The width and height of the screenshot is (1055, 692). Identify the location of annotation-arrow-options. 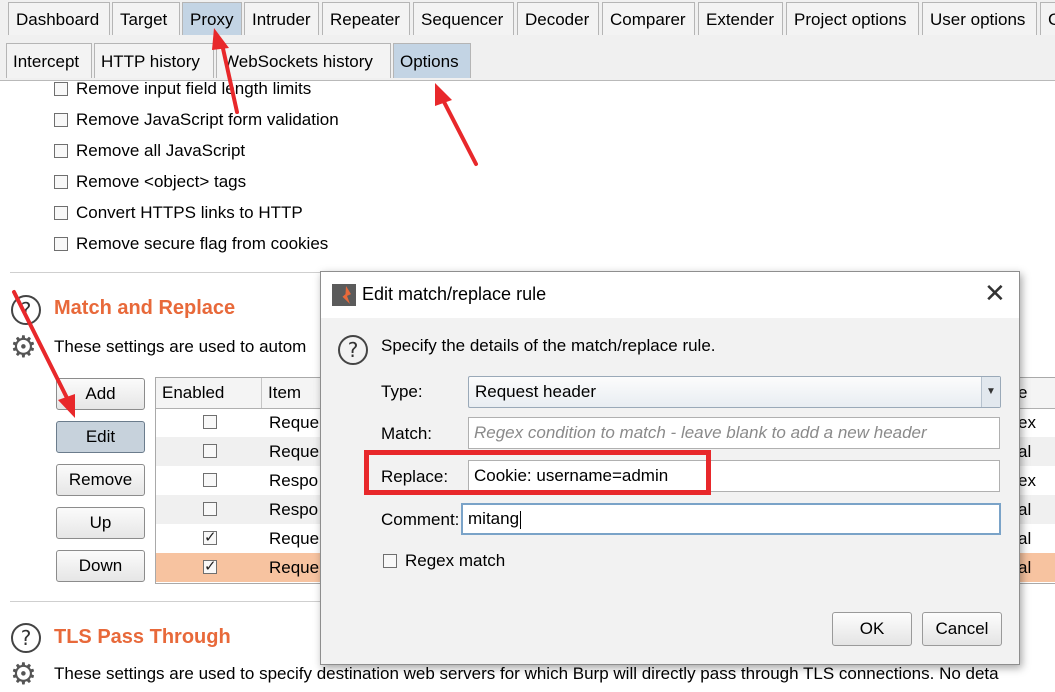
(459, 131).